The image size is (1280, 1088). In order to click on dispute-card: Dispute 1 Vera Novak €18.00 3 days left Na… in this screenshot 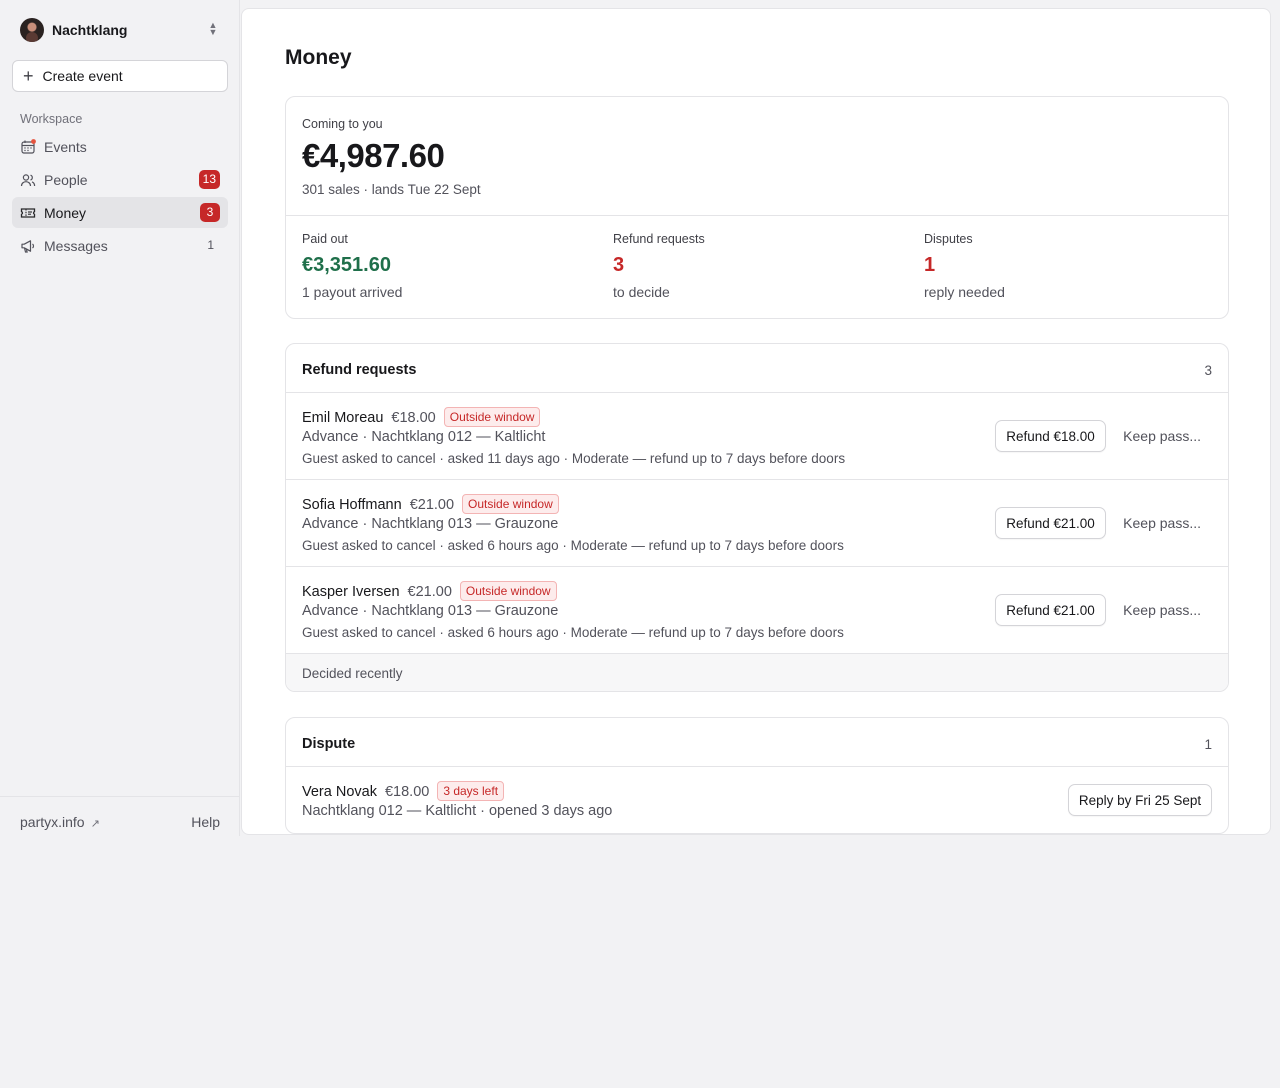, I will do `click(757, 775)`.